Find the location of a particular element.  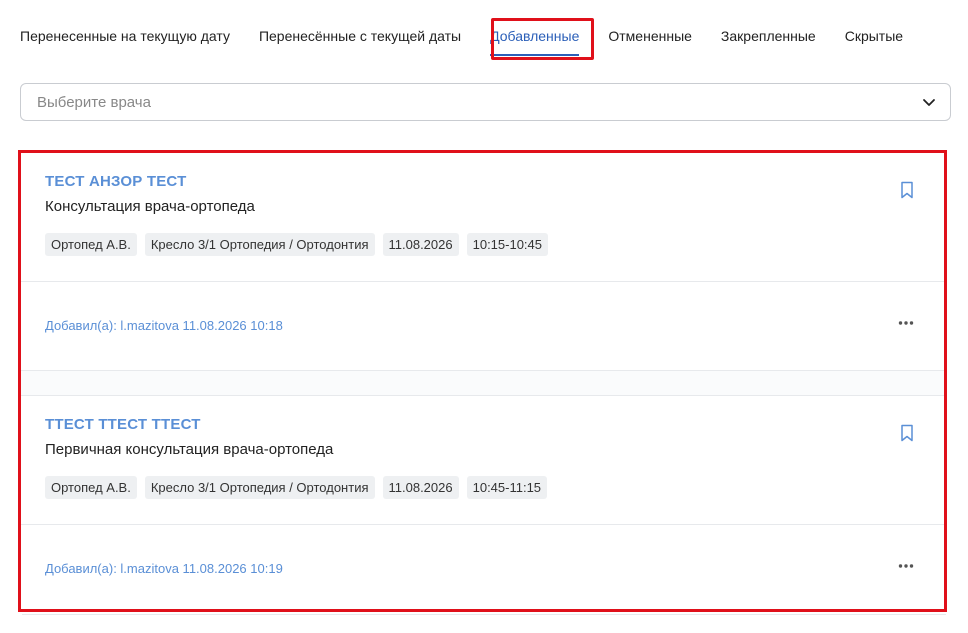

time-chip: 10:45-11:15 is located at coordinates (507, 487).